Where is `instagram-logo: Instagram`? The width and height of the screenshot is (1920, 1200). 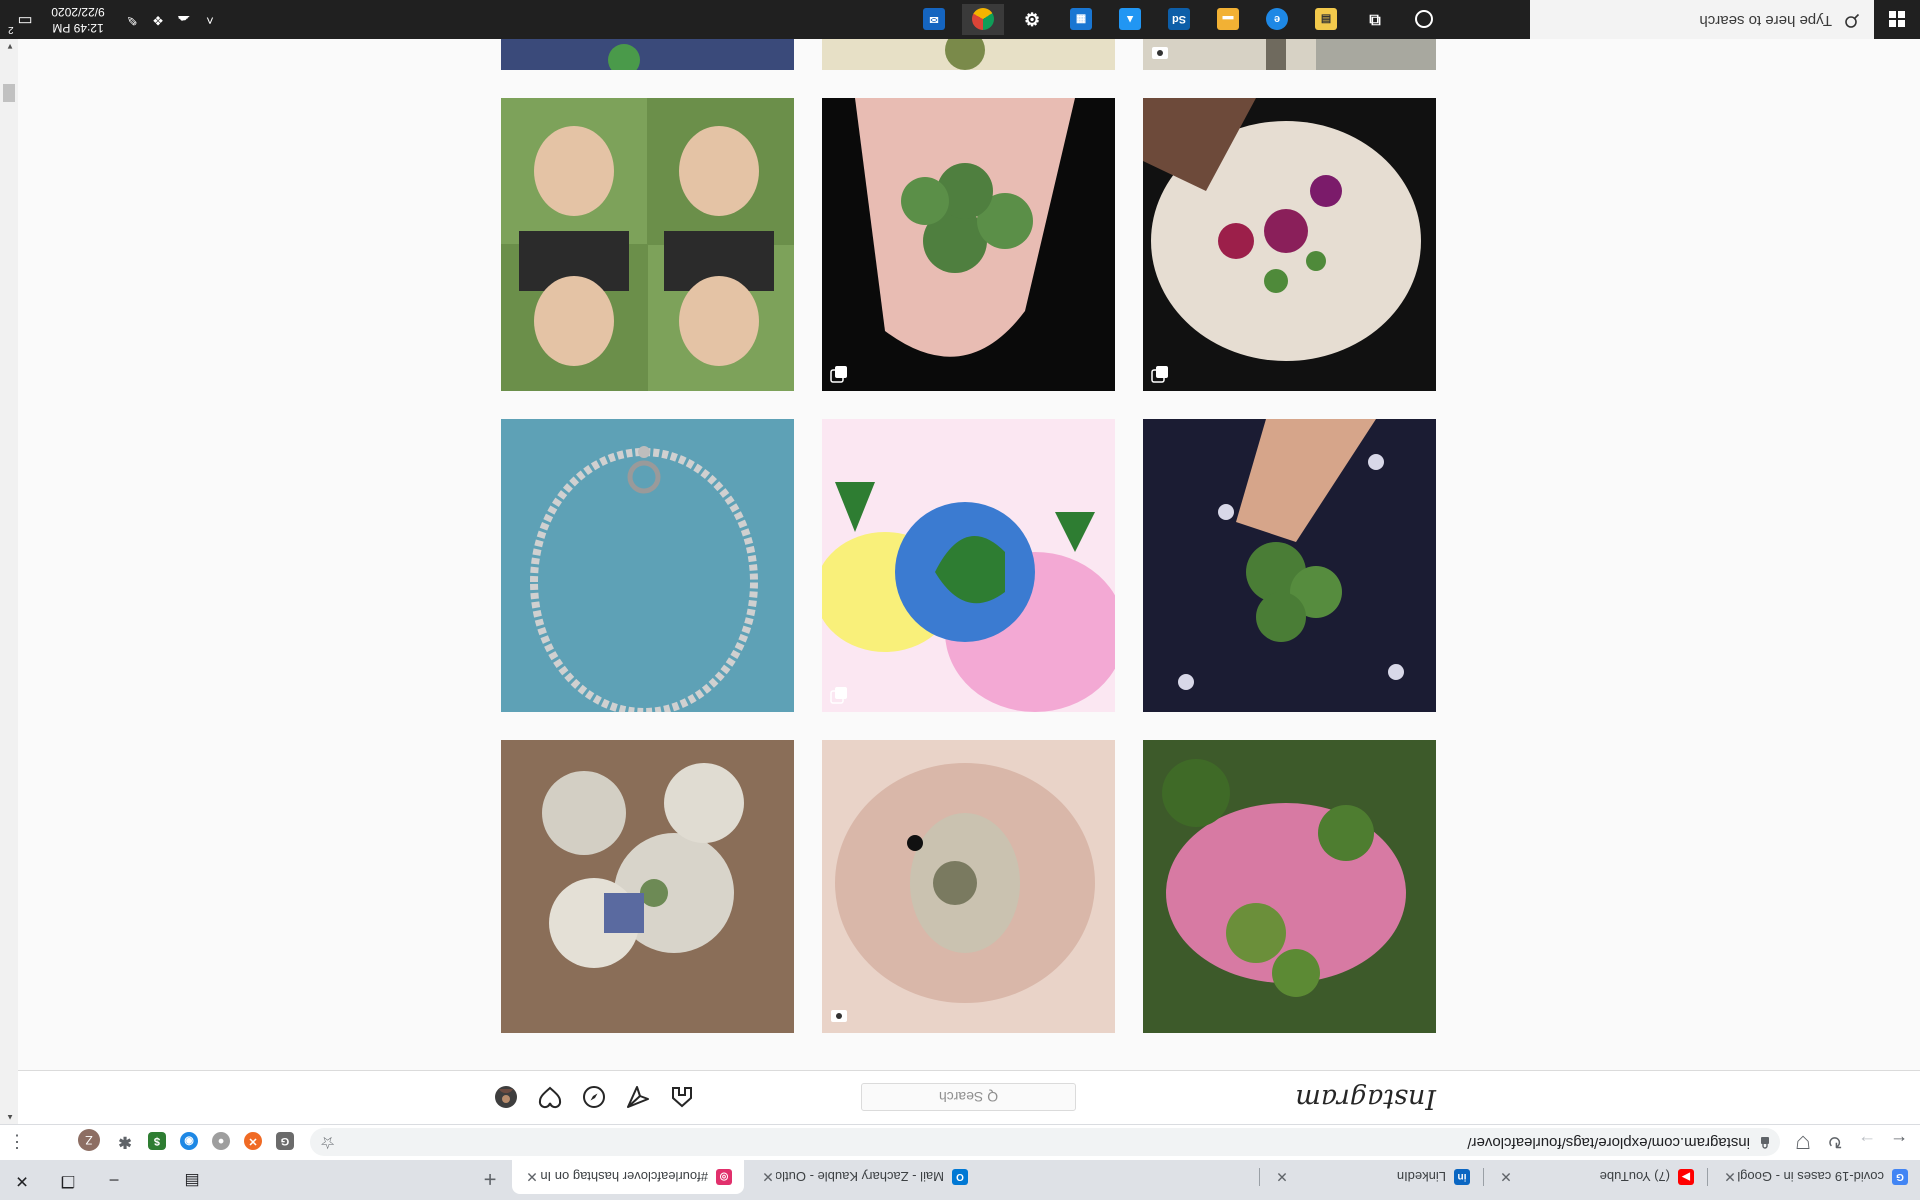
instagram-logo: Instagram is located at coordinates (1365, 1098).